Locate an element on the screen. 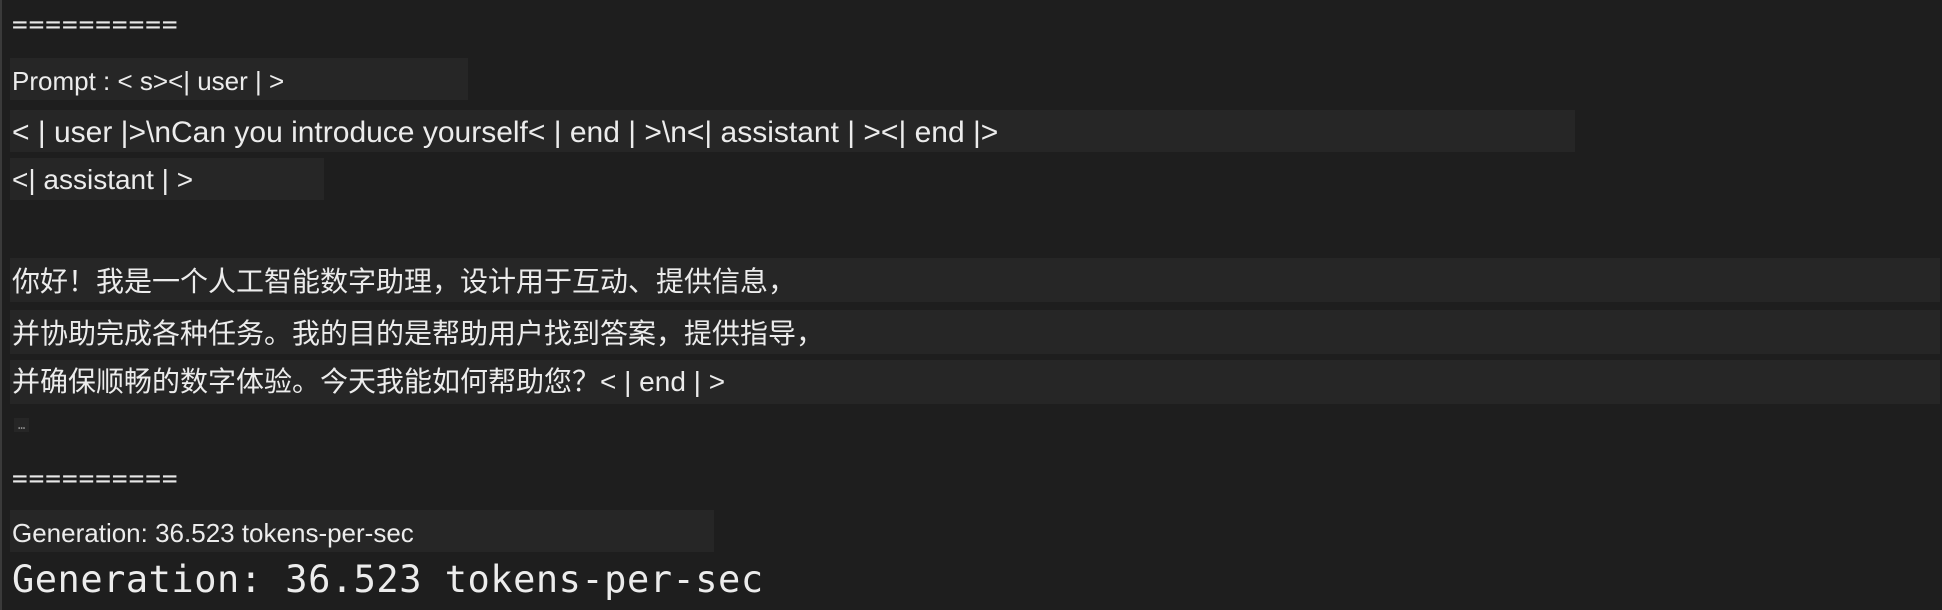 This screenshot has width=1942, height=610. generation-stat-large: Generation: 36.523 tokens-per-sec is located at coordinates (388, 579).